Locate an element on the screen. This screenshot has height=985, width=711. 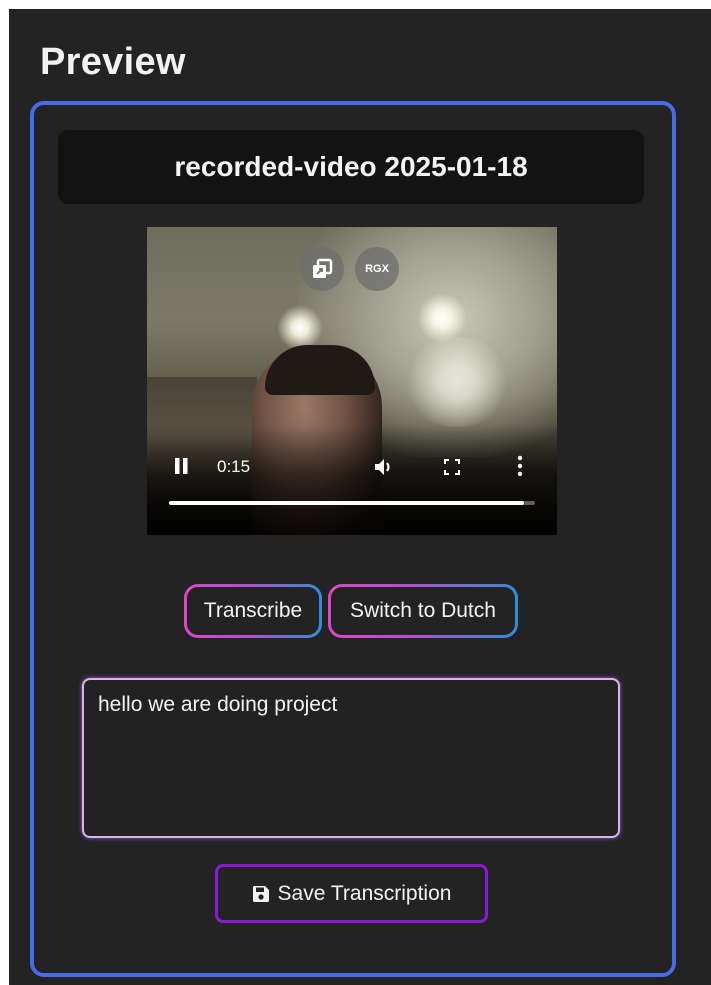
picture-in-picture-icon is located at coordinates (323, 268).